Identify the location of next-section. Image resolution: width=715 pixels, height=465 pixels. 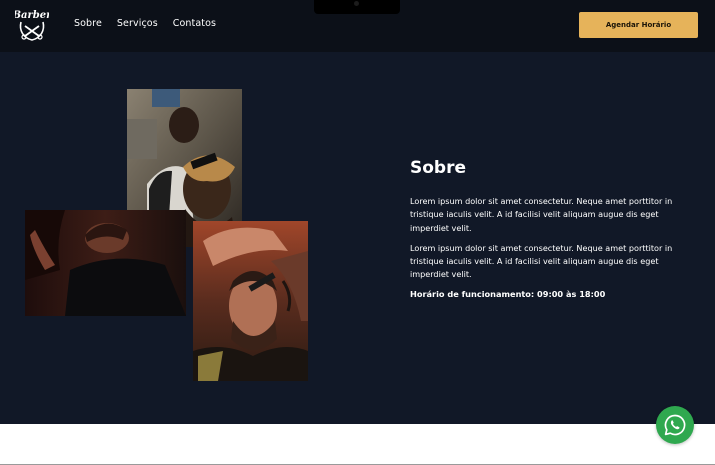
(357, 444).